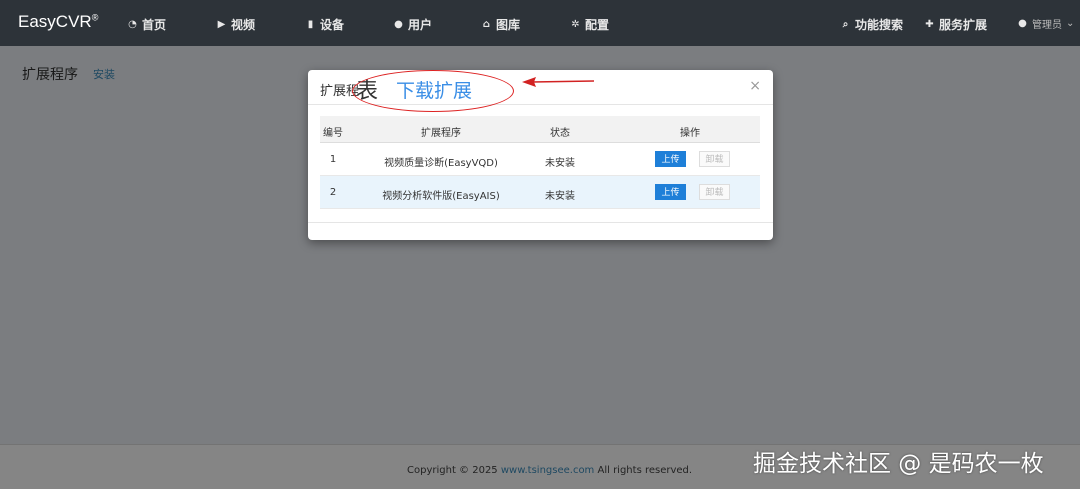  Describe the element at coordinates (929, 24) in the screenshot. I see `puzzle-icon: ✚` at that location.